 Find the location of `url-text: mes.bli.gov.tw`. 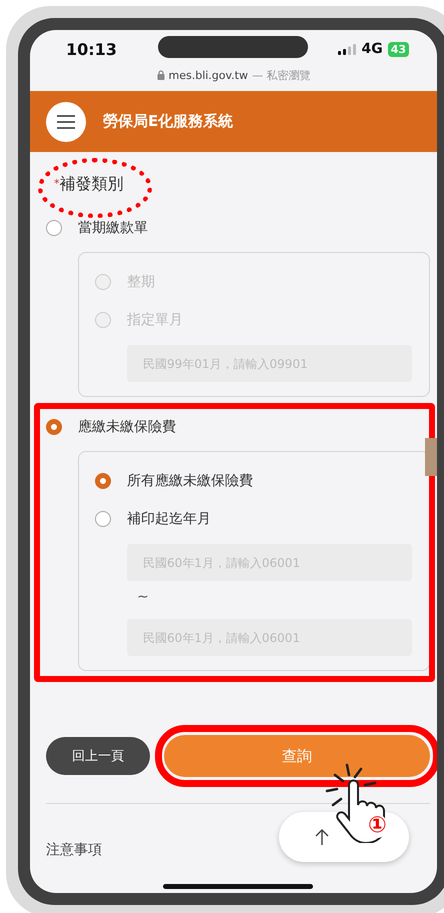

url-text: mes.bli.gov.tw is located at coordinates (208, 75).